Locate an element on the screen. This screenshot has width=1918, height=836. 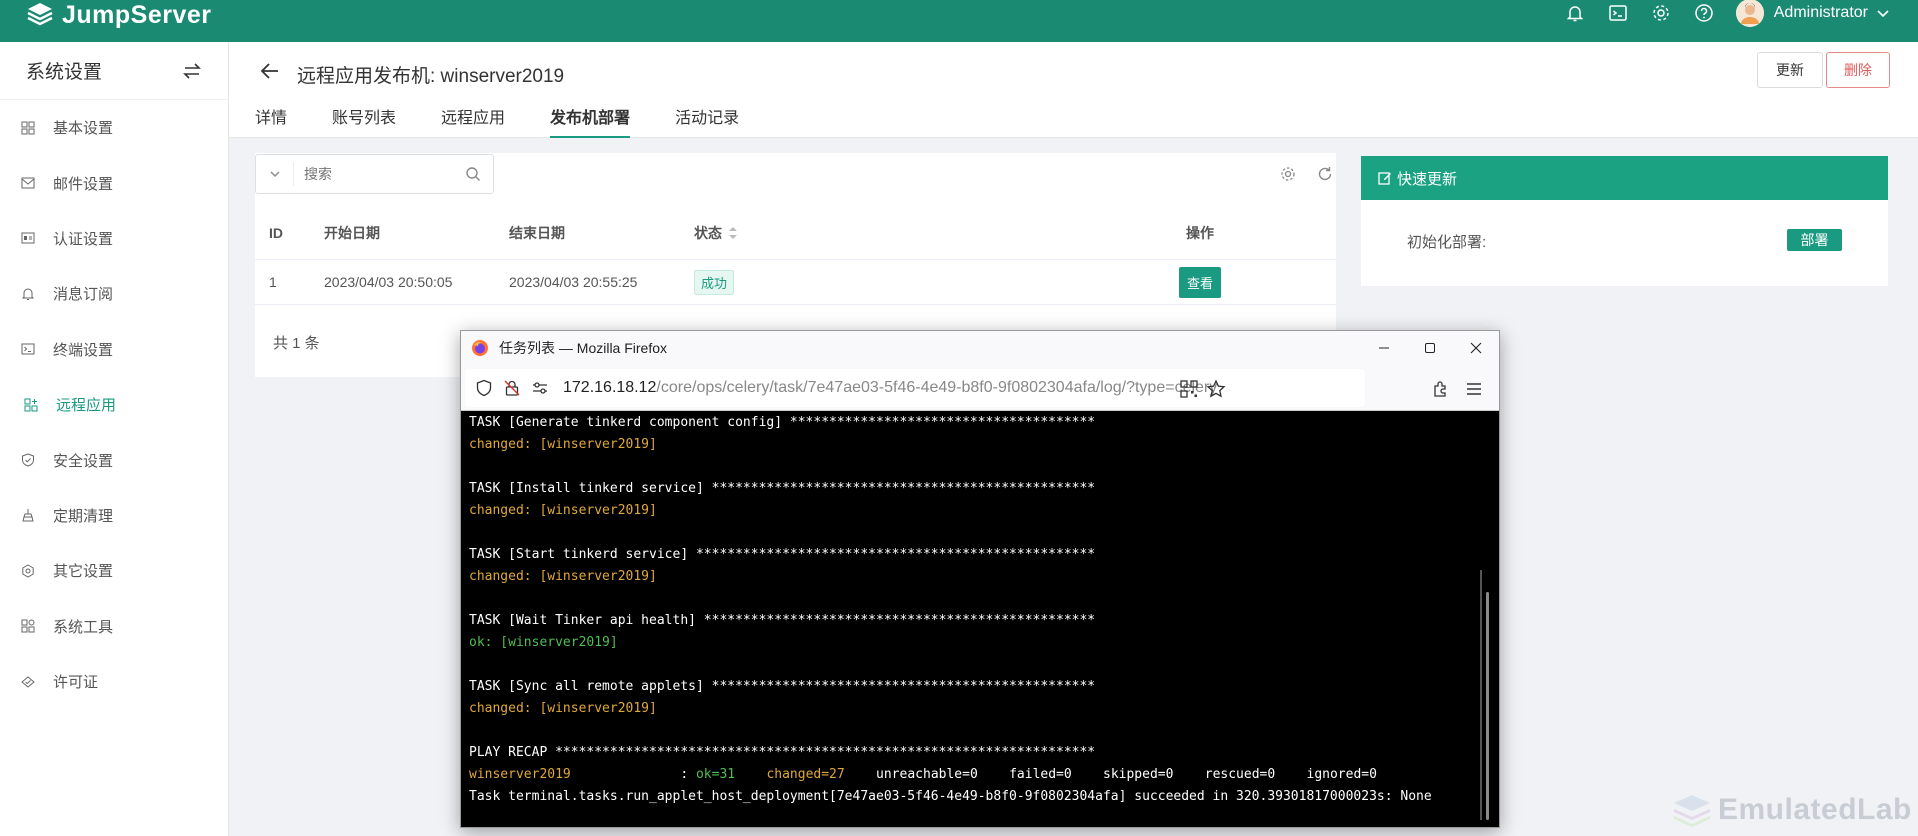
tab-host-deployment: 发布机部署 is located at coordinates (590, 121).